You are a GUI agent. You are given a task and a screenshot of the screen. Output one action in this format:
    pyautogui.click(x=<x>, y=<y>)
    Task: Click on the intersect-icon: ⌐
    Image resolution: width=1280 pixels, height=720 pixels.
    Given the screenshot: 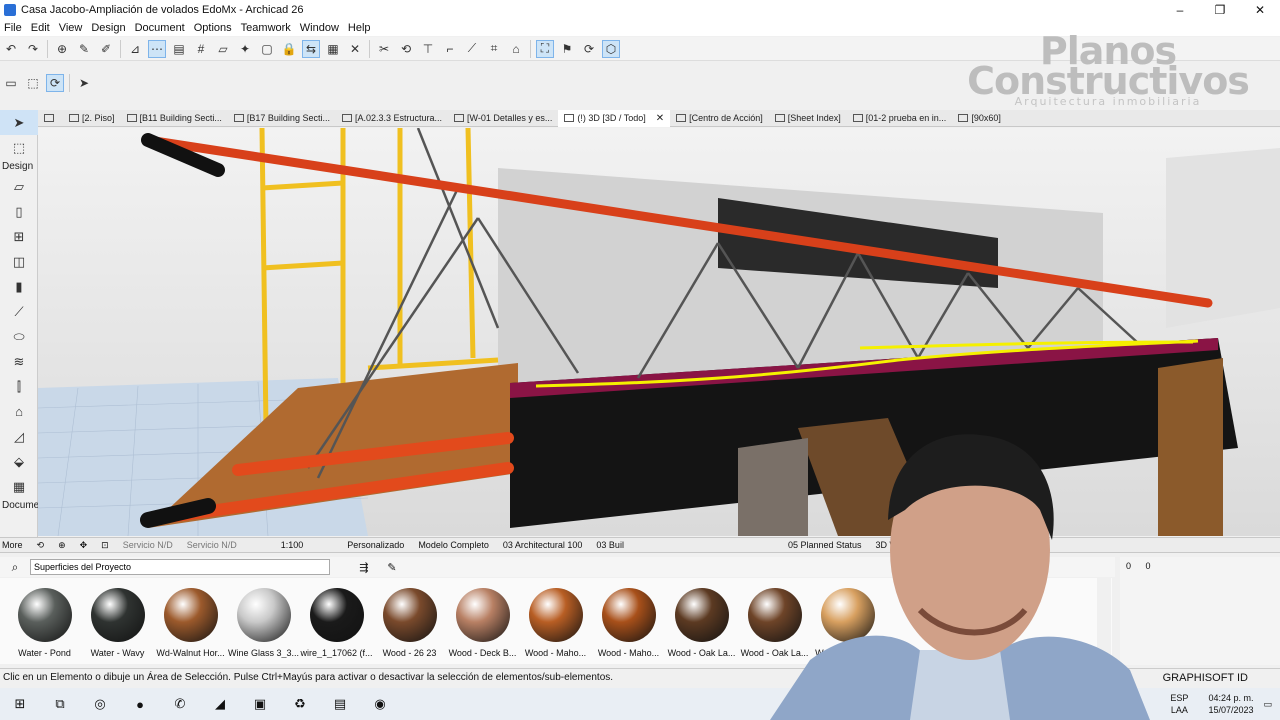 What is the action you would take?
    pyautogui.click(x=450, y=49)
    